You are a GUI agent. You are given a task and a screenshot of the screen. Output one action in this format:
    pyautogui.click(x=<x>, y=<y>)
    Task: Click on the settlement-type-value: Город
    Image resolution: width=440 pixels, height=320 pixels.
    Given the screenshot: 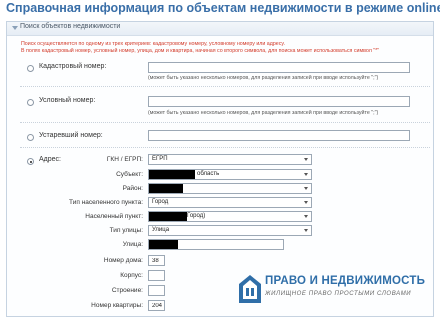 What is the action you would take?
    pyautogui.click(x=160, y=202)
    